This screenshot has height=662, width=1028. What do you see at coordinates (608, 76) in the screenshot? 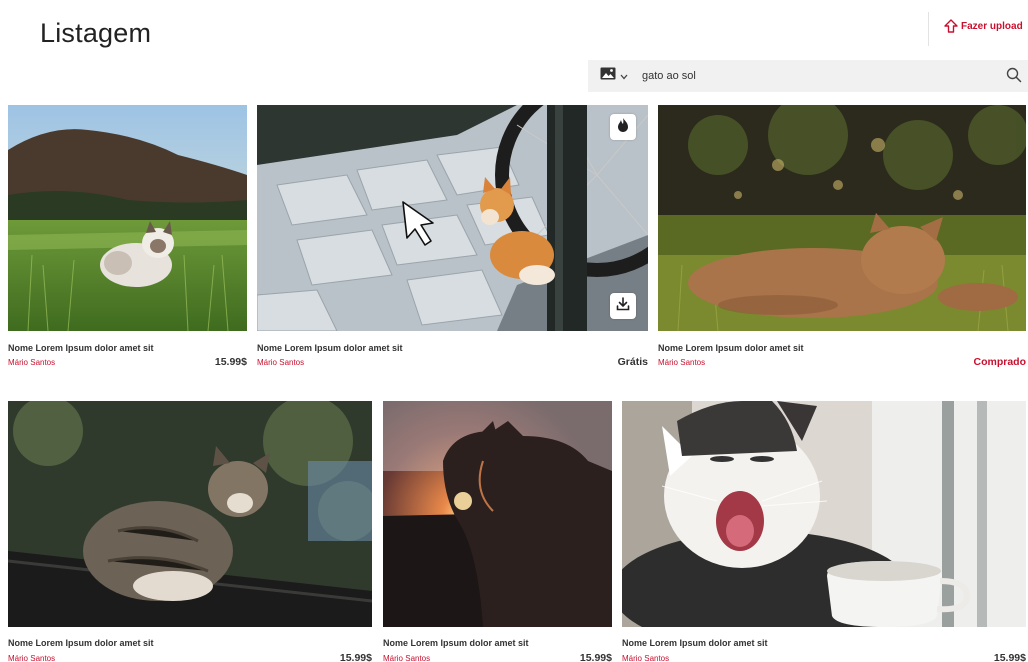
I see `image-icon` at bounding box center [608, 76].